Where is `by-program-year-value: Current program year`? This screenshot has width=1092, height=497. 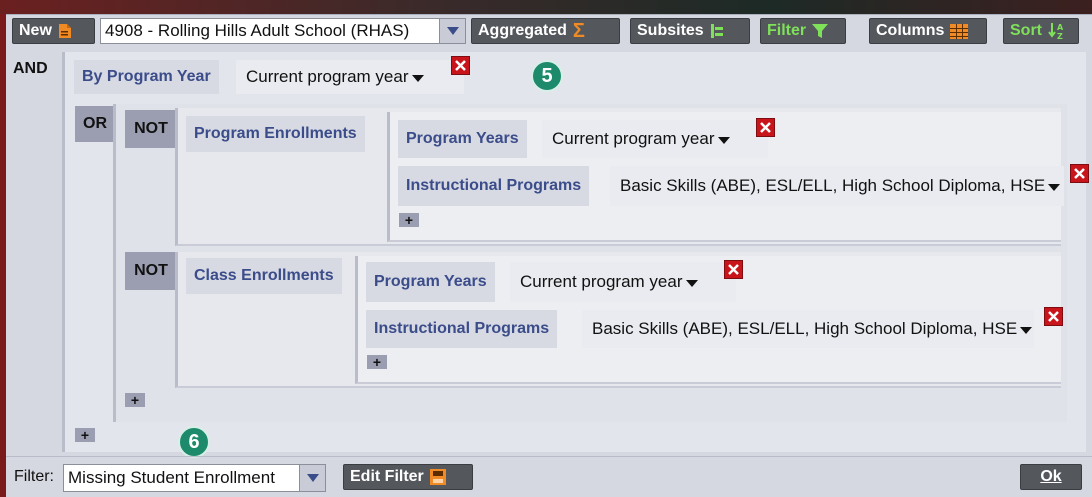 by-program-year-value: Current program year is located at coordinates (327, 76).